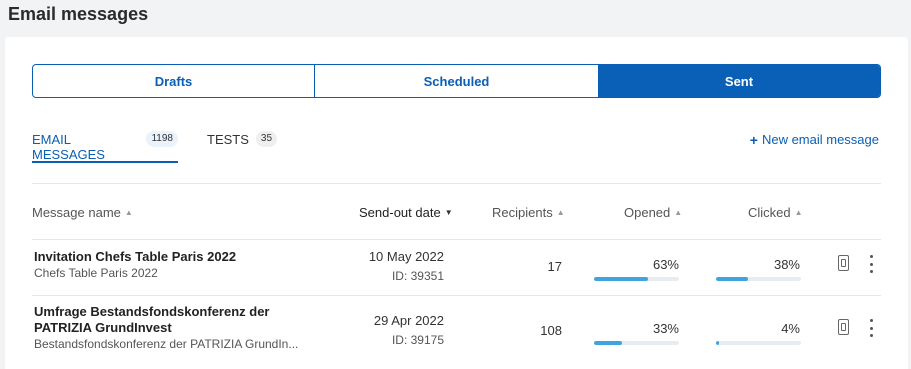  I want to click on column-header-recipients: Recipients ▲, so click(528, 212).